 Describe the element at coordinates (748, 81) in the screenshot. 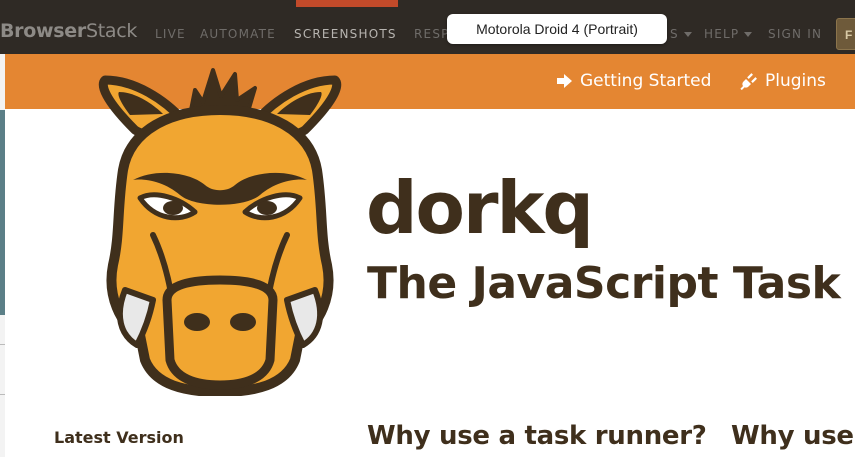

I see `plug-icon` at that location.